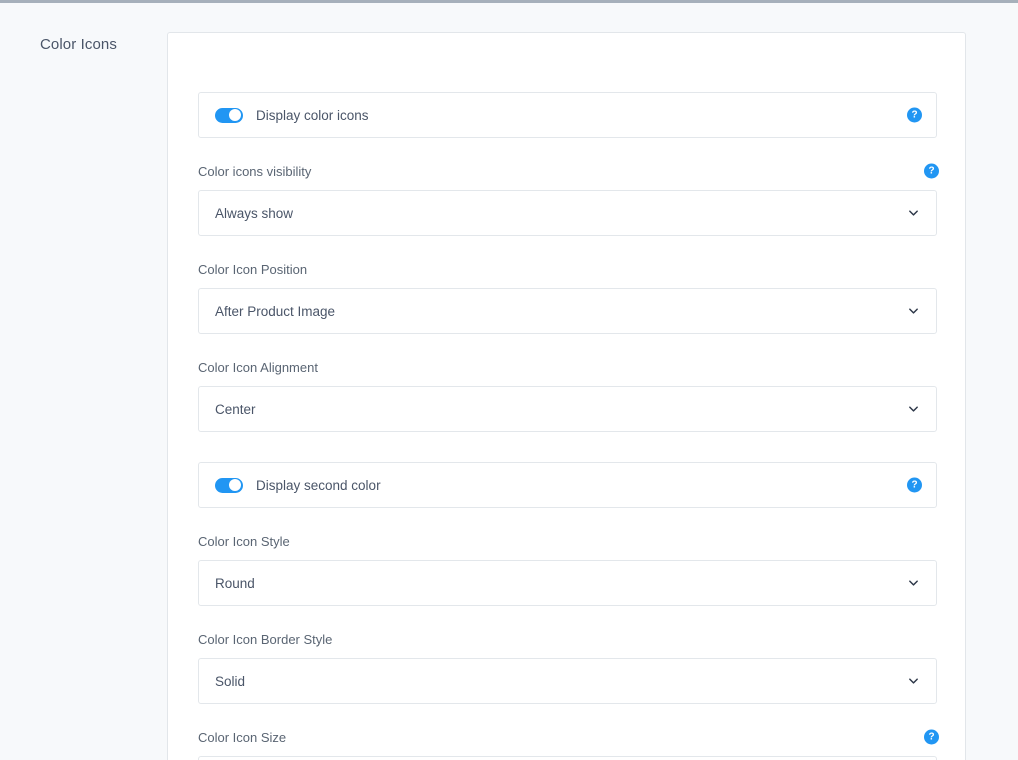 Image resolution: width=1018 pixels, height=760 pixels. What do you see at coordinates (312, 115) in the screenshot?
I see `display-color-icons-label: Display color icons` at bounding box center [312, 115].